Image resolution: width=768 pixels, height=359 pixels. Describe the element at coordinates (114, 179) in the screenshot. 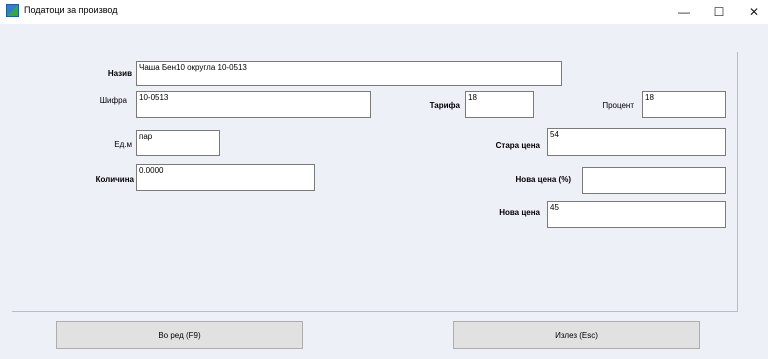

I see `kolicina-label: Количина` at that location.